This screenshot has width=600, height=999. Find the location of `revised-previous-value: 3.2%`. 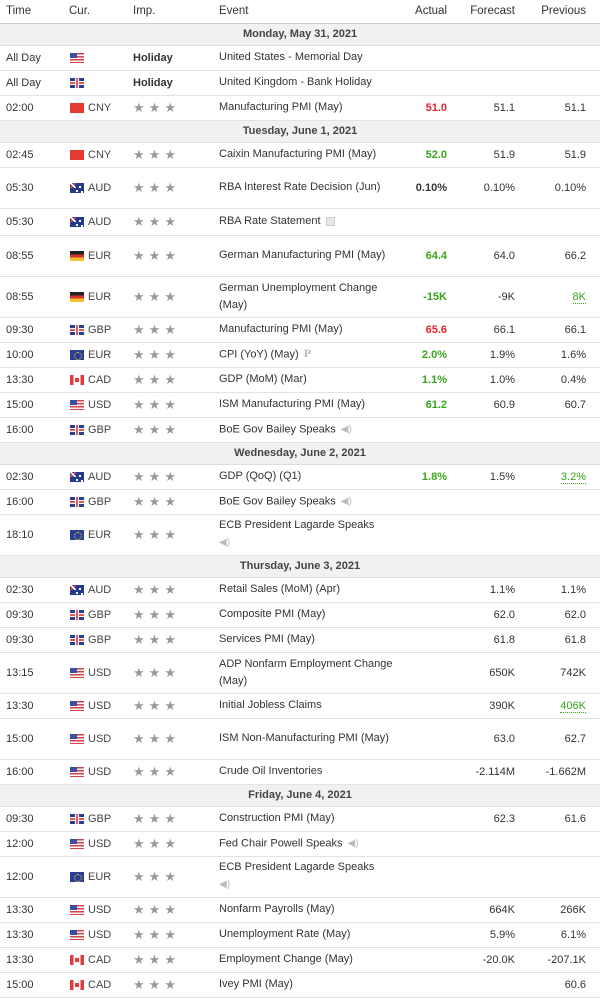

revised-previous-value: 3.2% is located at coordinates (573, 477).